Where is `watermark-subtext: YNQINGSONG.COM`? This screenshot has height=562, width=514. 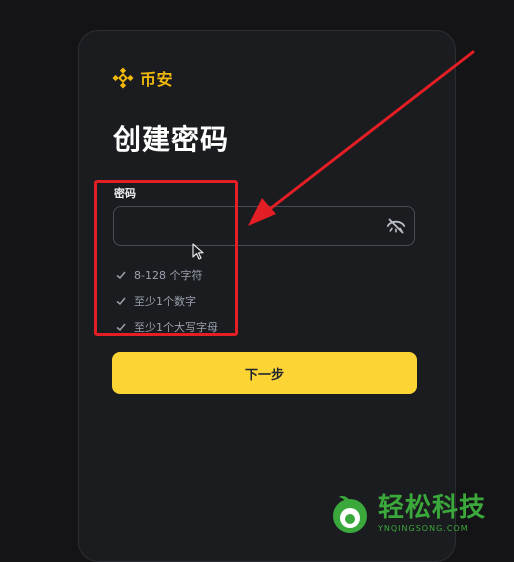
watermark-subtext: YNQINGSONG.COM is located at coordinates (423, 528).